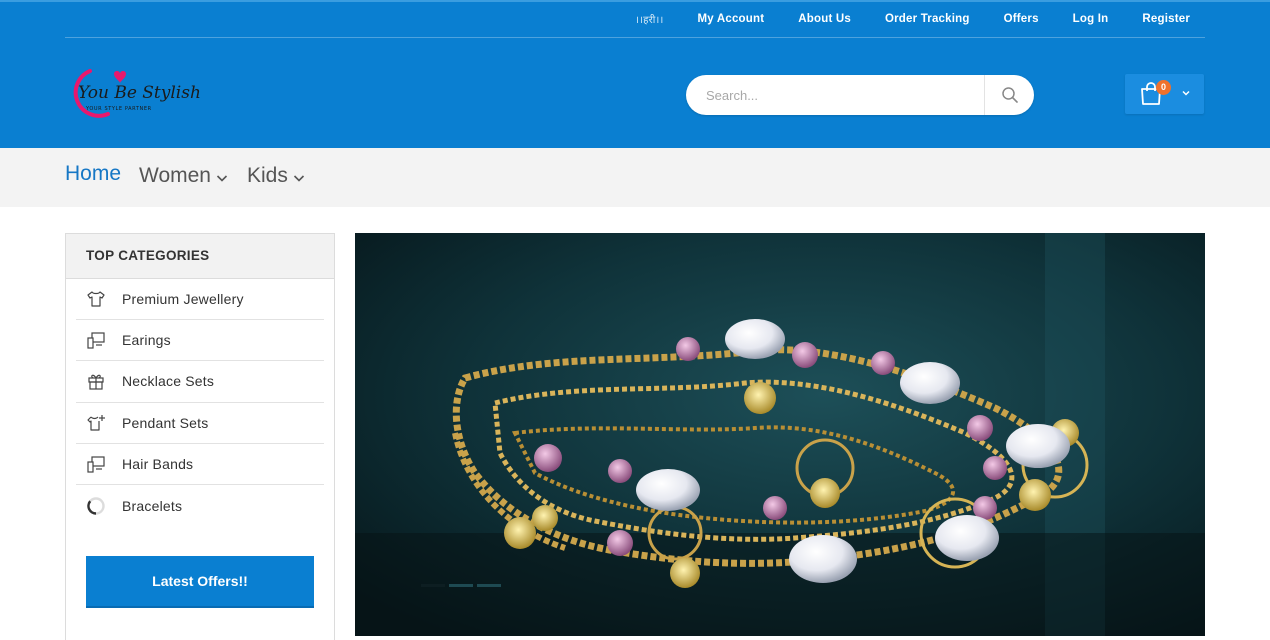  Describe the element at coordinates (200, 582) in the screenshot. I see `latest-offers-button: Latest Offers!!` at that location.